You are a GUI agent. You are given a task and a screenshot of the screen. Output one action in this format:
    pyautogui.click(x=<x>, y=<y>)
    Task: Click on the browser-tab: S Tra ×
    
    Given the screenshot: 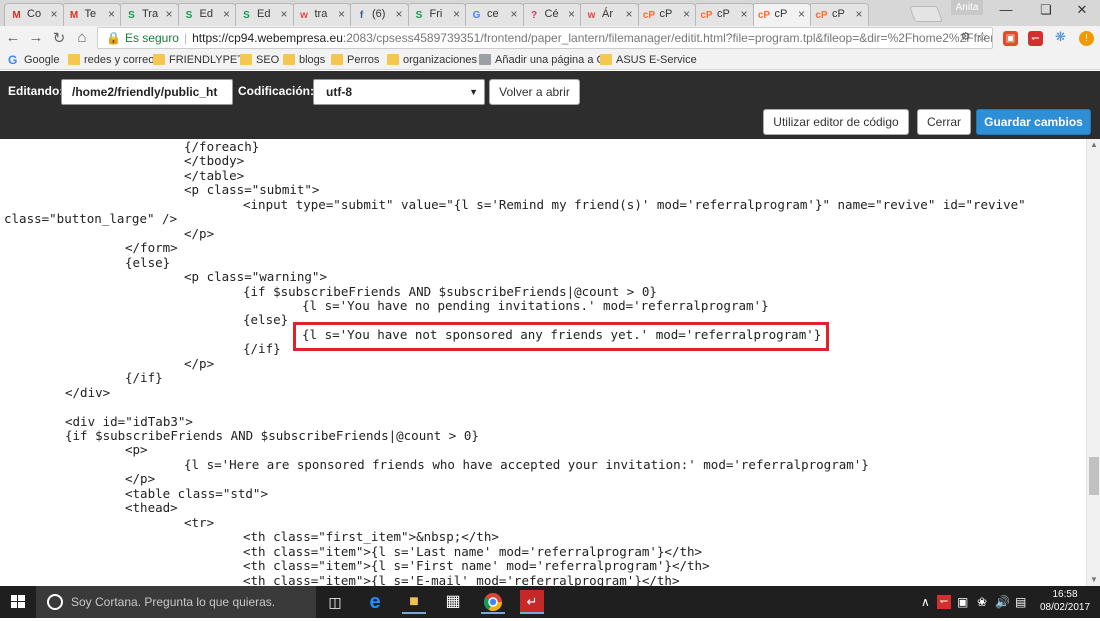 What is the action you would take?
    pyautogui.click(x=149, y=14)
    